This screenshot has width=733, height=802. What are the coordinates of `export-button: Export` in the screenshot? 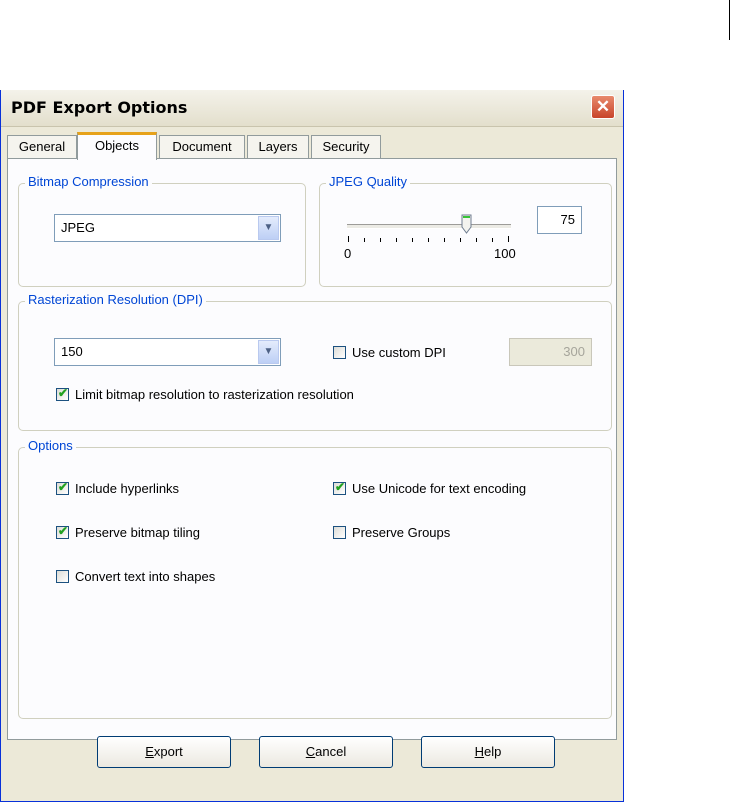 It's located at (164, 752).